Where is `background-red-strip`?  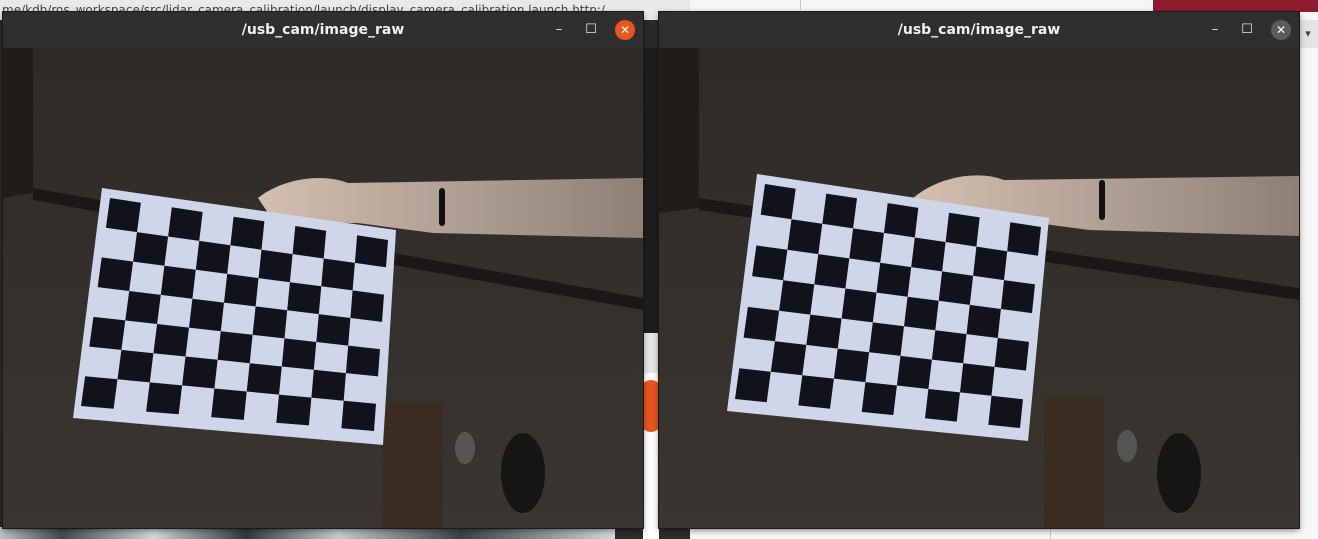 background-red-strip is located at coordinates (1235, 6).